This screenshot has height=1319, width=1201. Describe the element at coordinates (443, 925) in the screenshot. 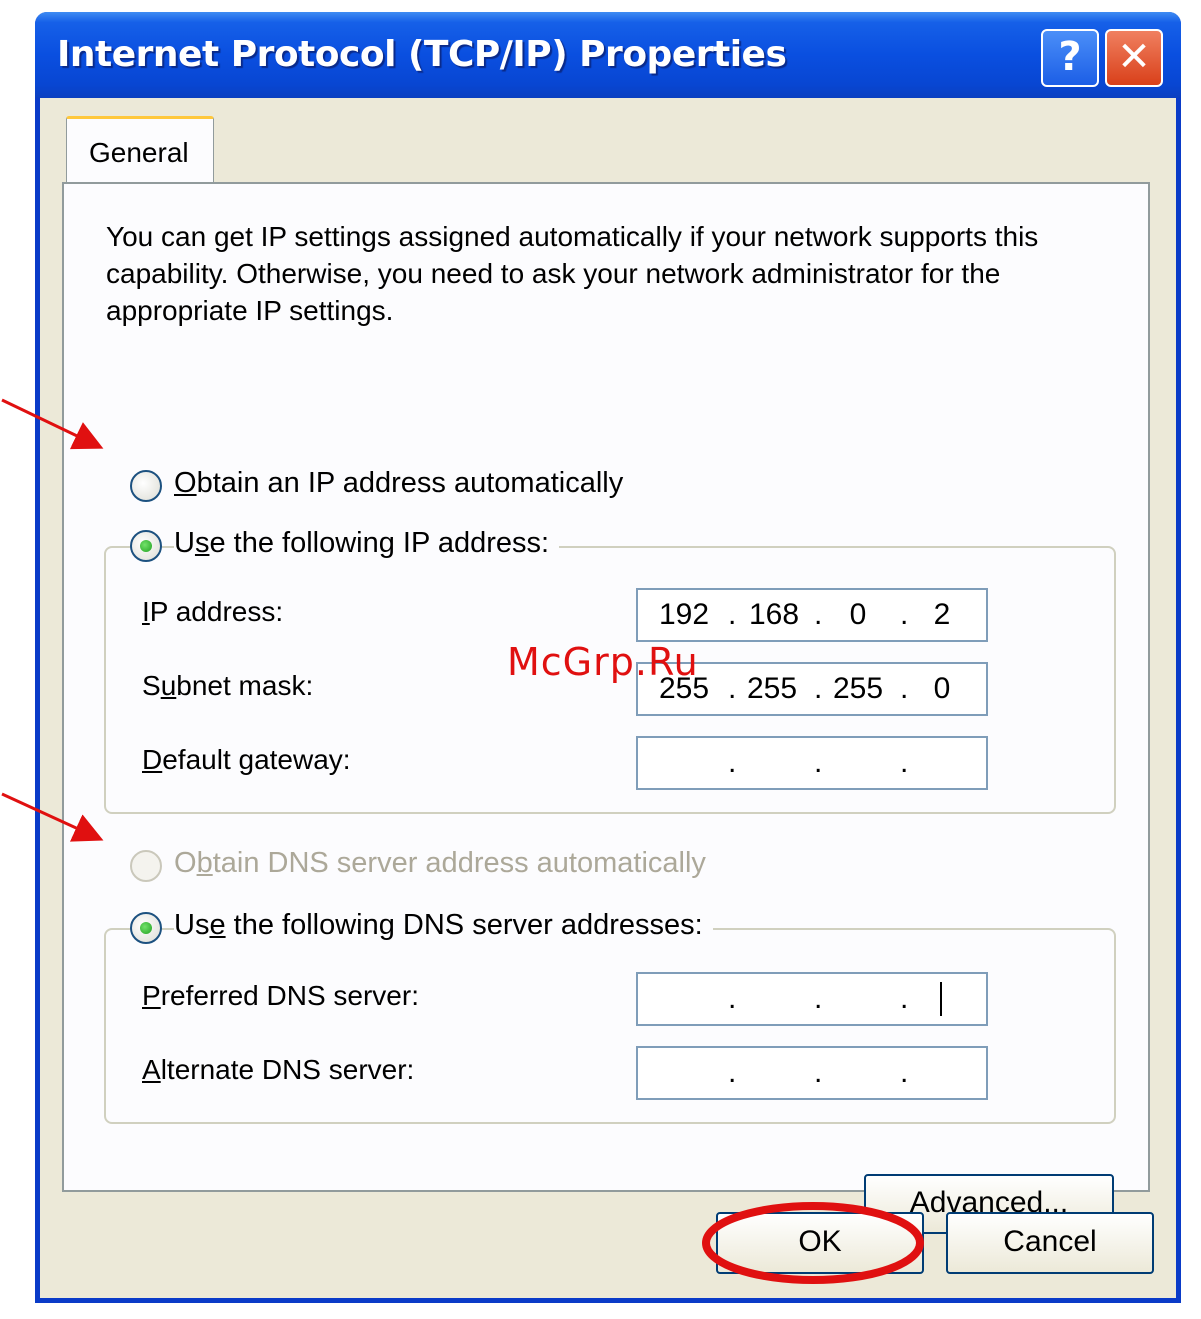

I see `use-following-dns-label: Use the following DNS server addresses:` at that location.